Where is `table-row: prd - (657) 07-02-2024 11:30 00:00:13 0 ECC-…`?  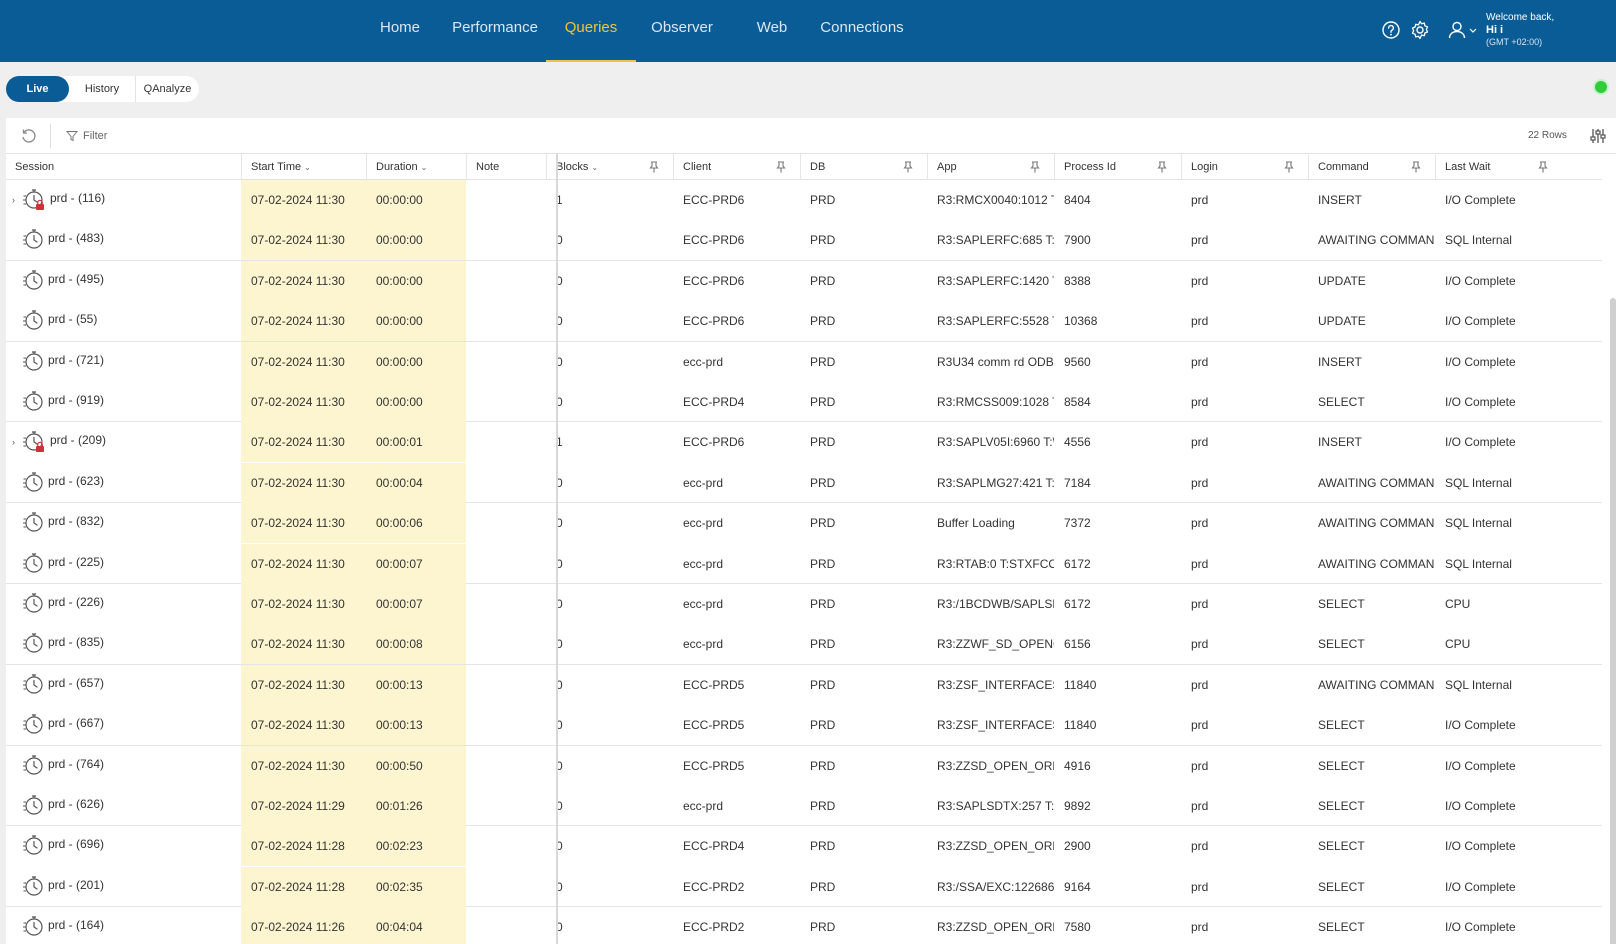 table-row: prd - (657) 07-02-2024 11:30 00:00:13 0 ECC-… is located at coordinates (804, 684).